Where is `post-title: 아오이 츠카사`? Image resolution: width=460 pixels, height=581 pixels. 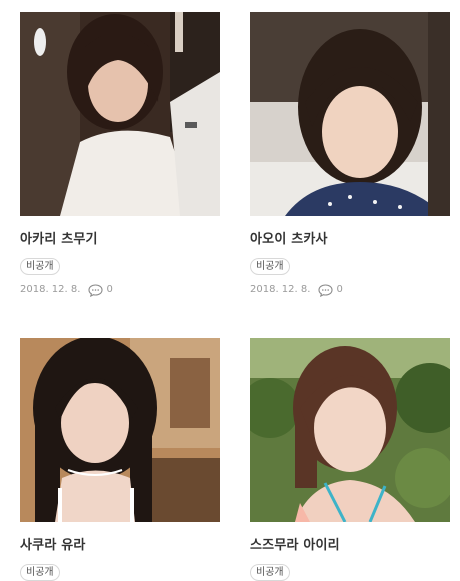
post-title: 아오이 츠카사 is located at coordinates (350, 240).